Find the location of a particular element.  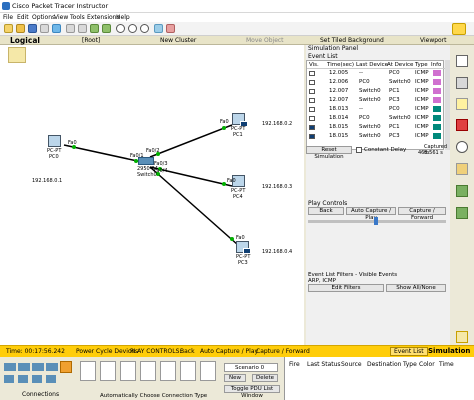

title-bar: Cisco Packet Tracer Instructor is located at coordinates (237, 6).